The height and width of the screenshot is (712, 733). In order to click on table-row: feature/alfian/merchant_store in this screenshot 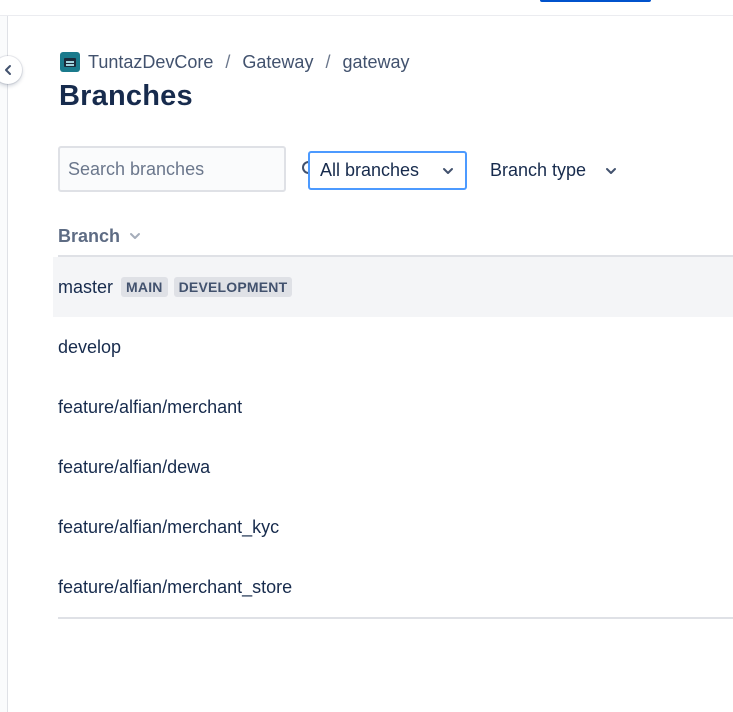, I will do `click(393, 587)`.